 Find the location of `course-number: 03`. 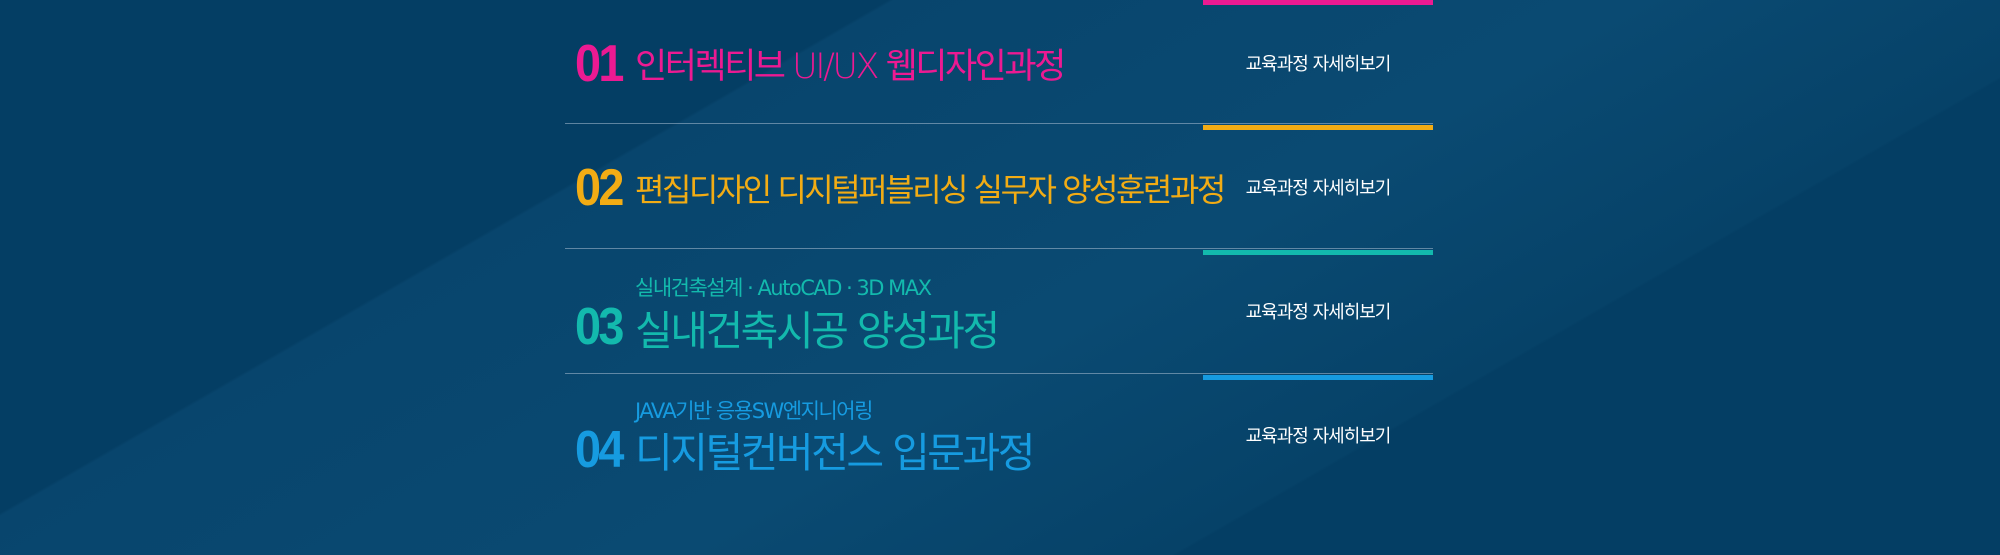

course-number: 03 is located at coordinates (599, 327).